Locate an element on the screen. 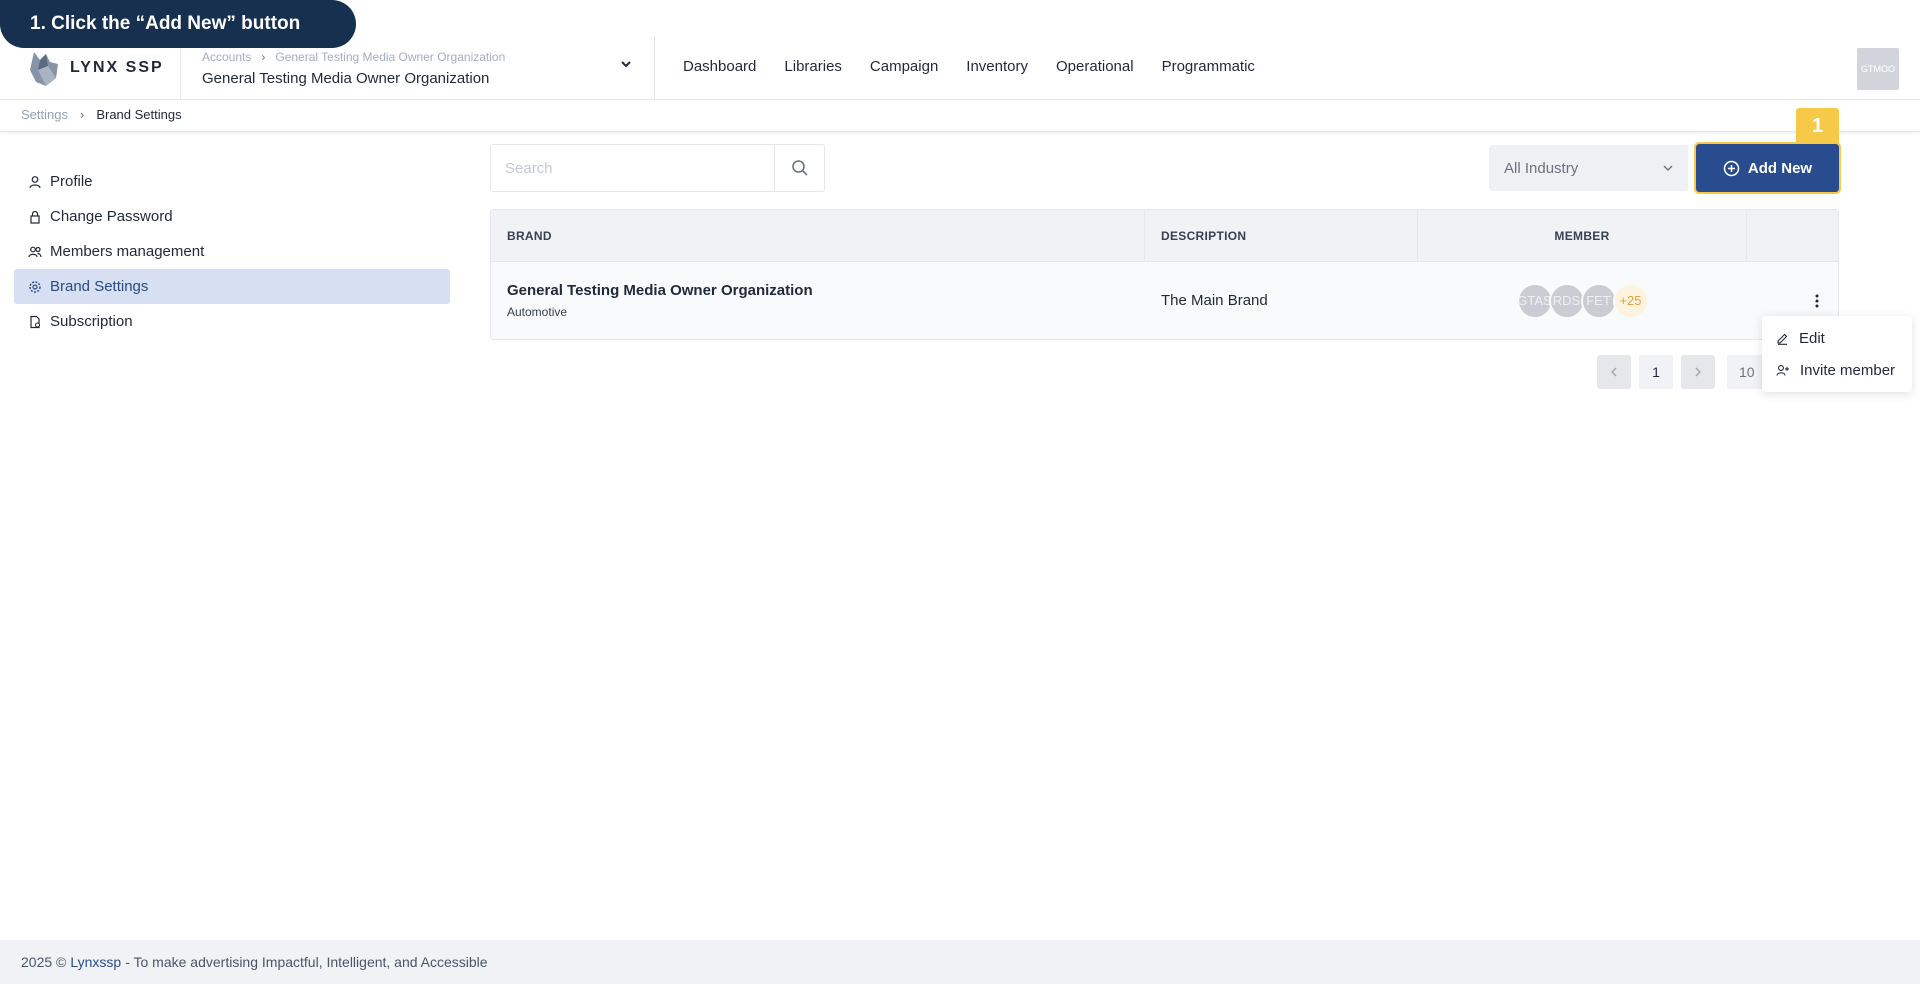 Image resolution: width=1920 pixels, height=984 pixels. logo-text: LYNX SSP is located at coordinates (117, 67).